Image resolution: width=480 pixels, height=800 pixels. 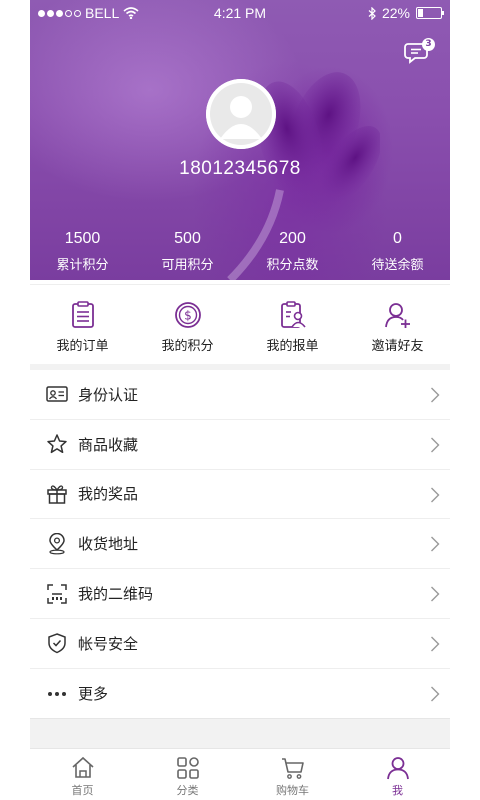 I want to click on menu-item-label: 更多, so click(x=93, y=694).